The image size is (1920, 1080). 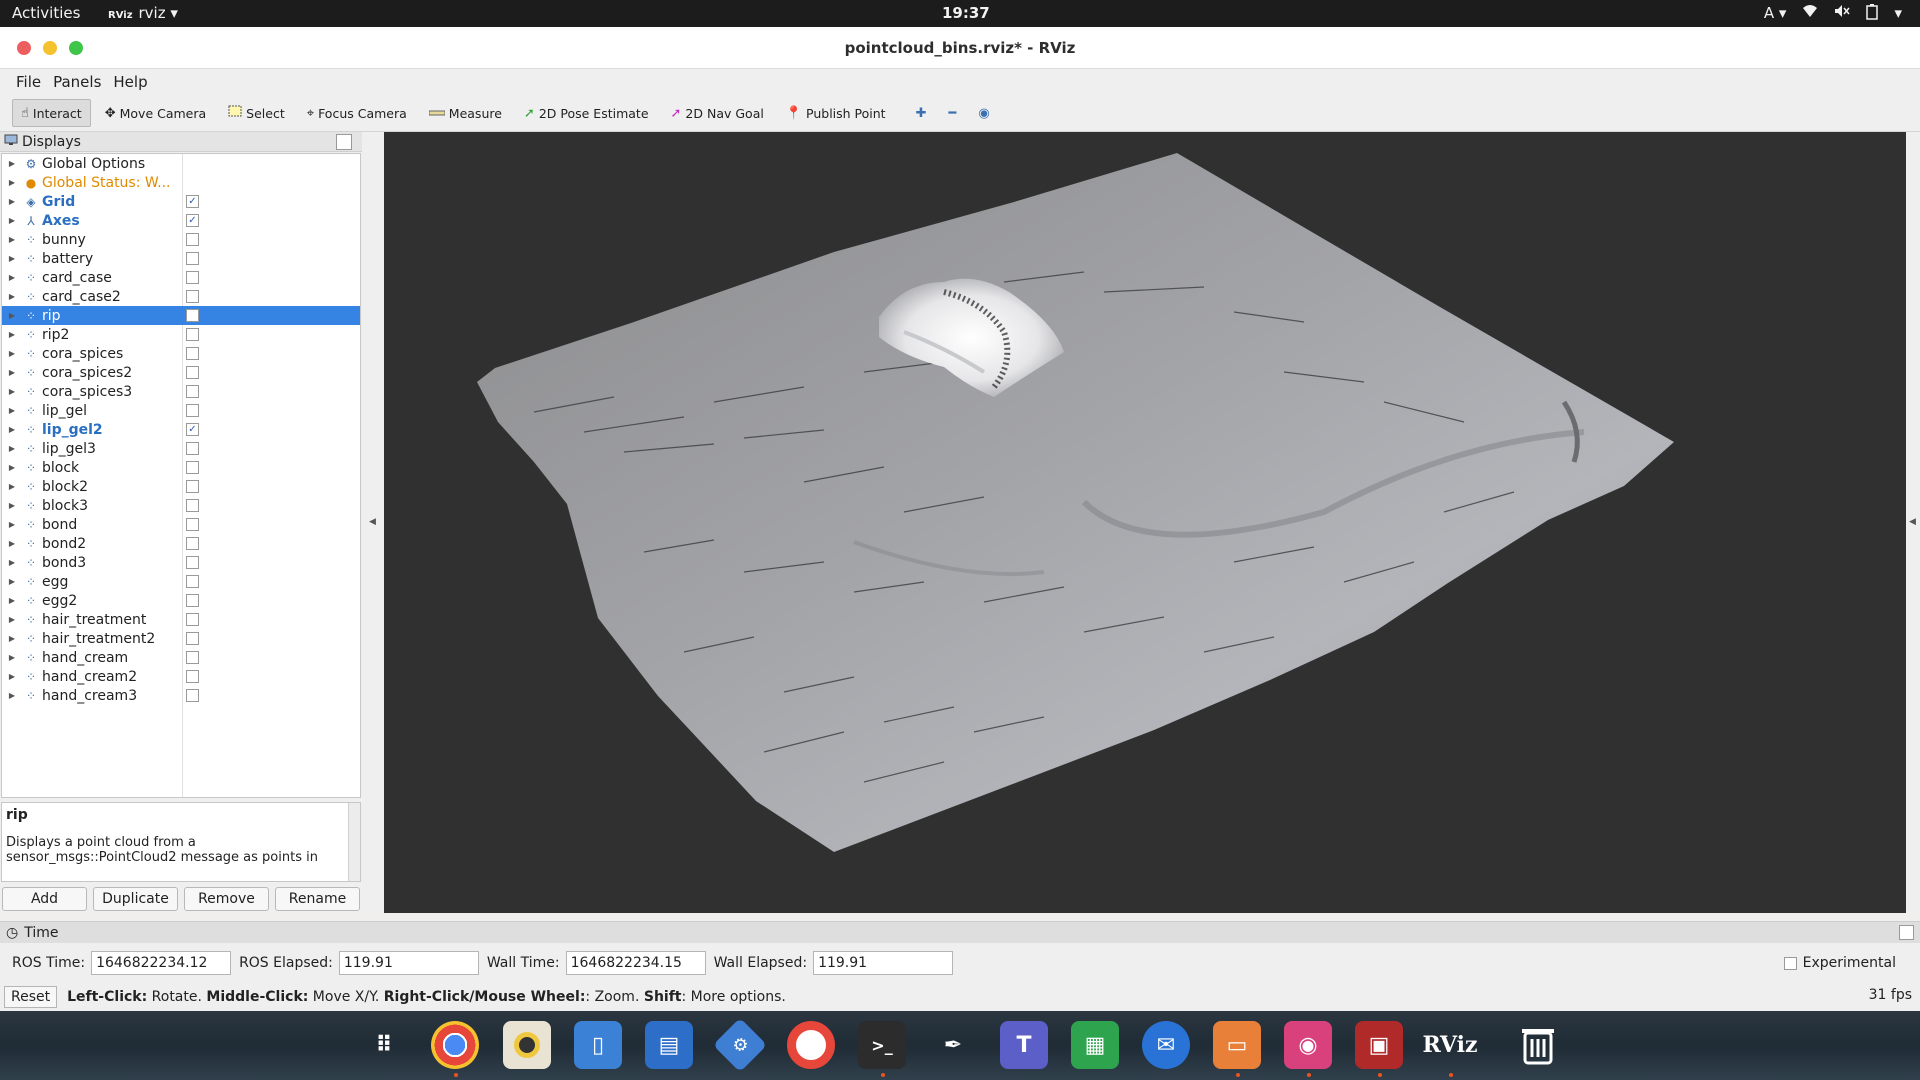 I want to click on clock: 19:37, so click(x=966, y=13).